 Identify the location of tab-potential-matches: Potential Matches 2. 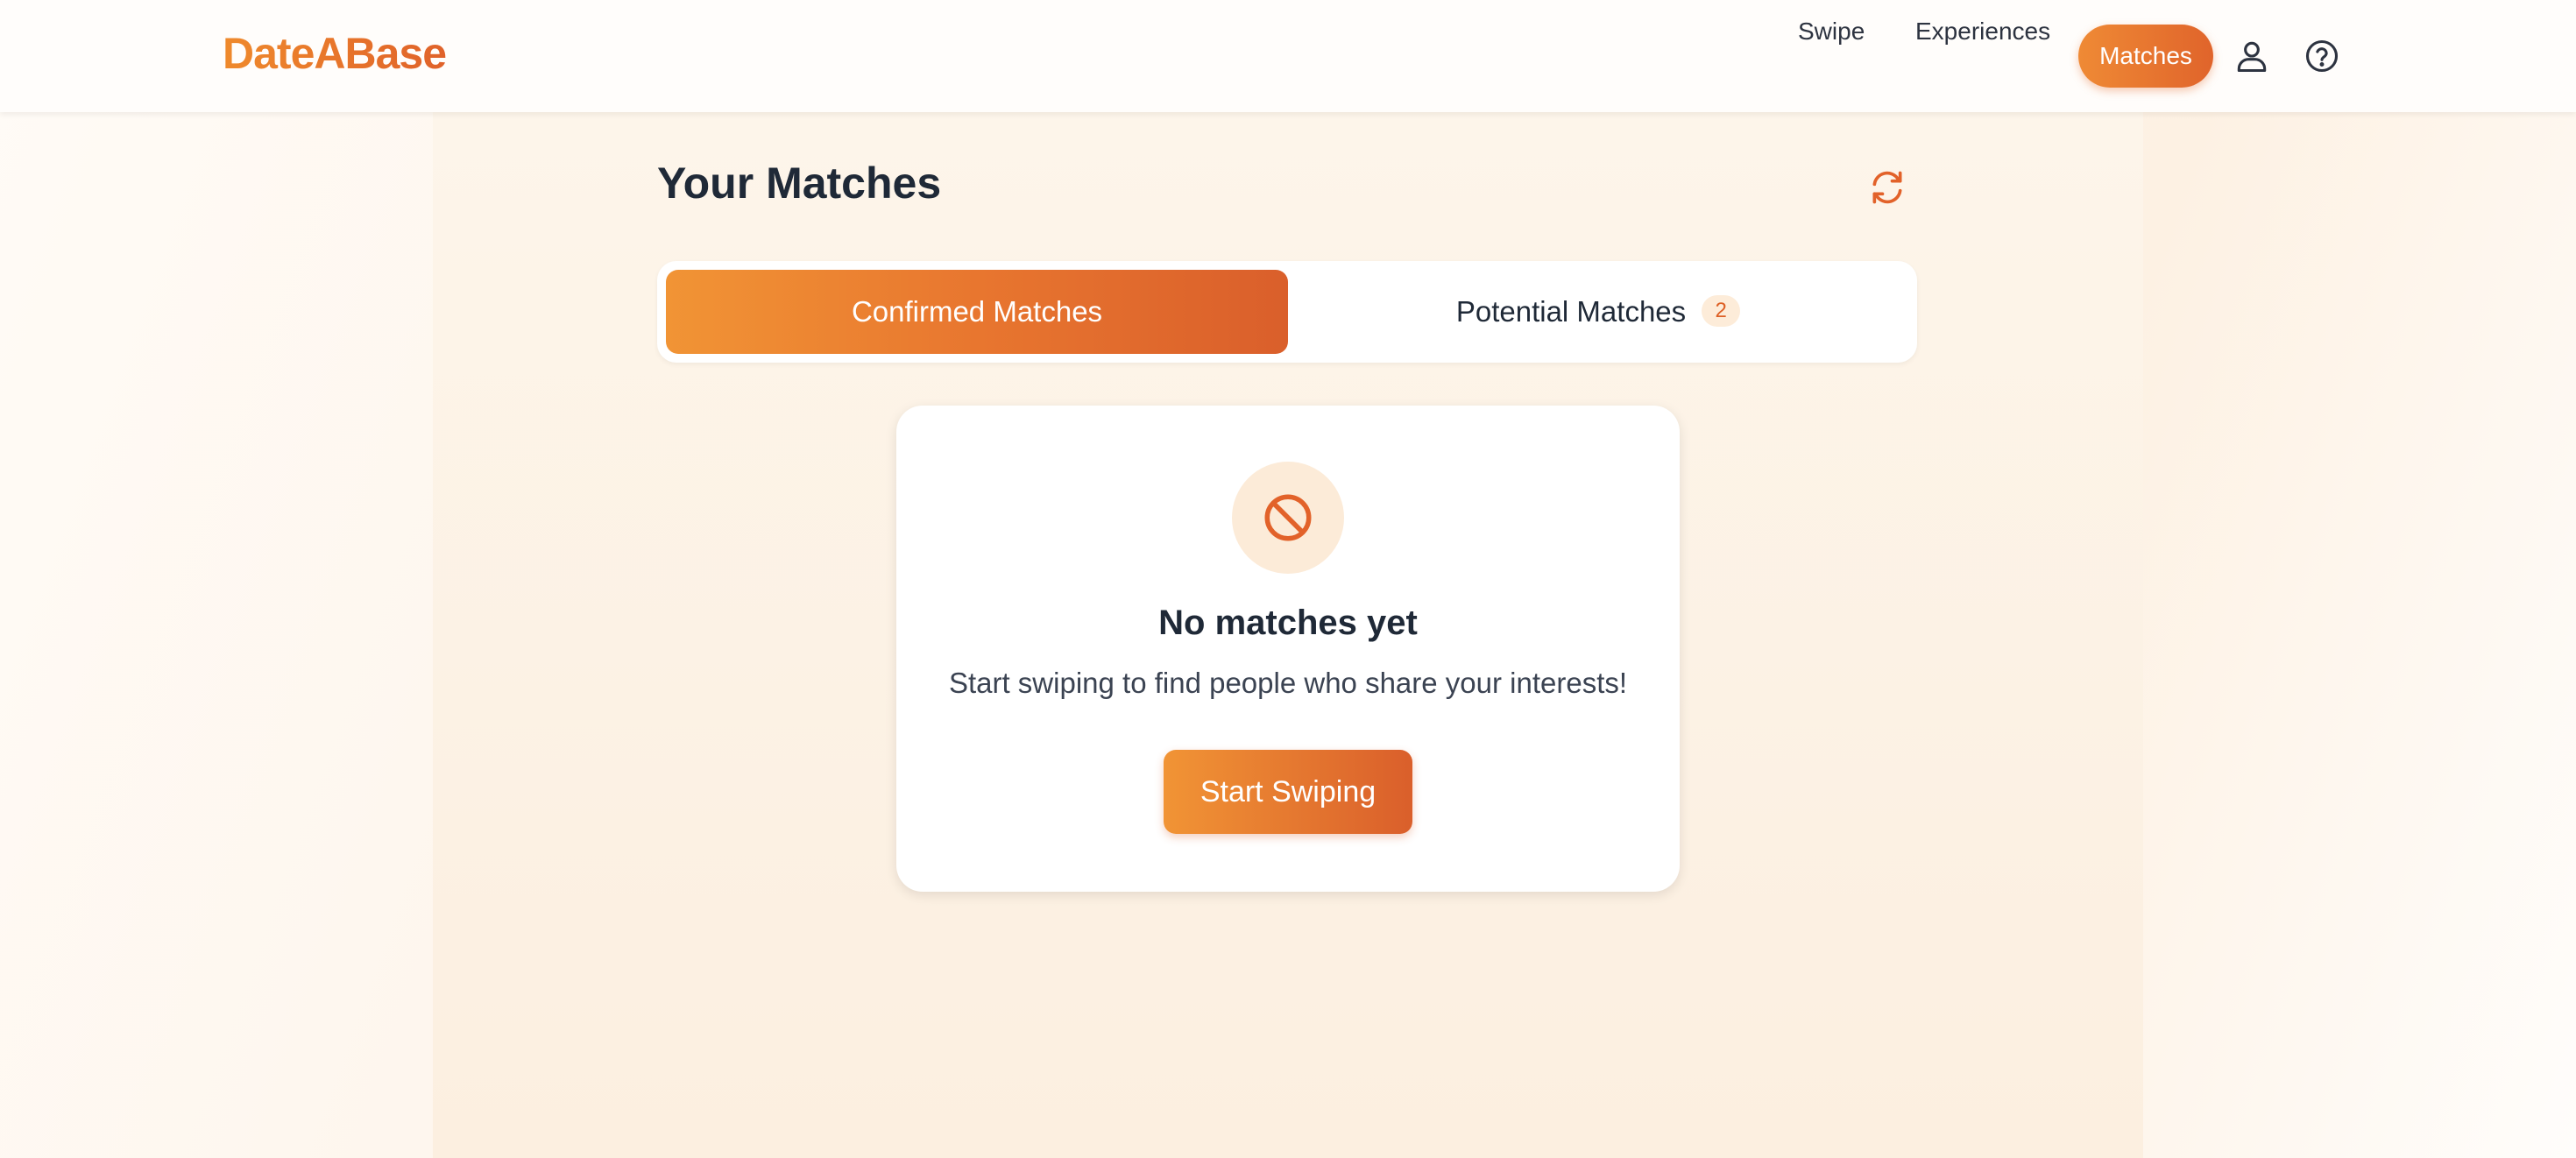
(1598, 312).